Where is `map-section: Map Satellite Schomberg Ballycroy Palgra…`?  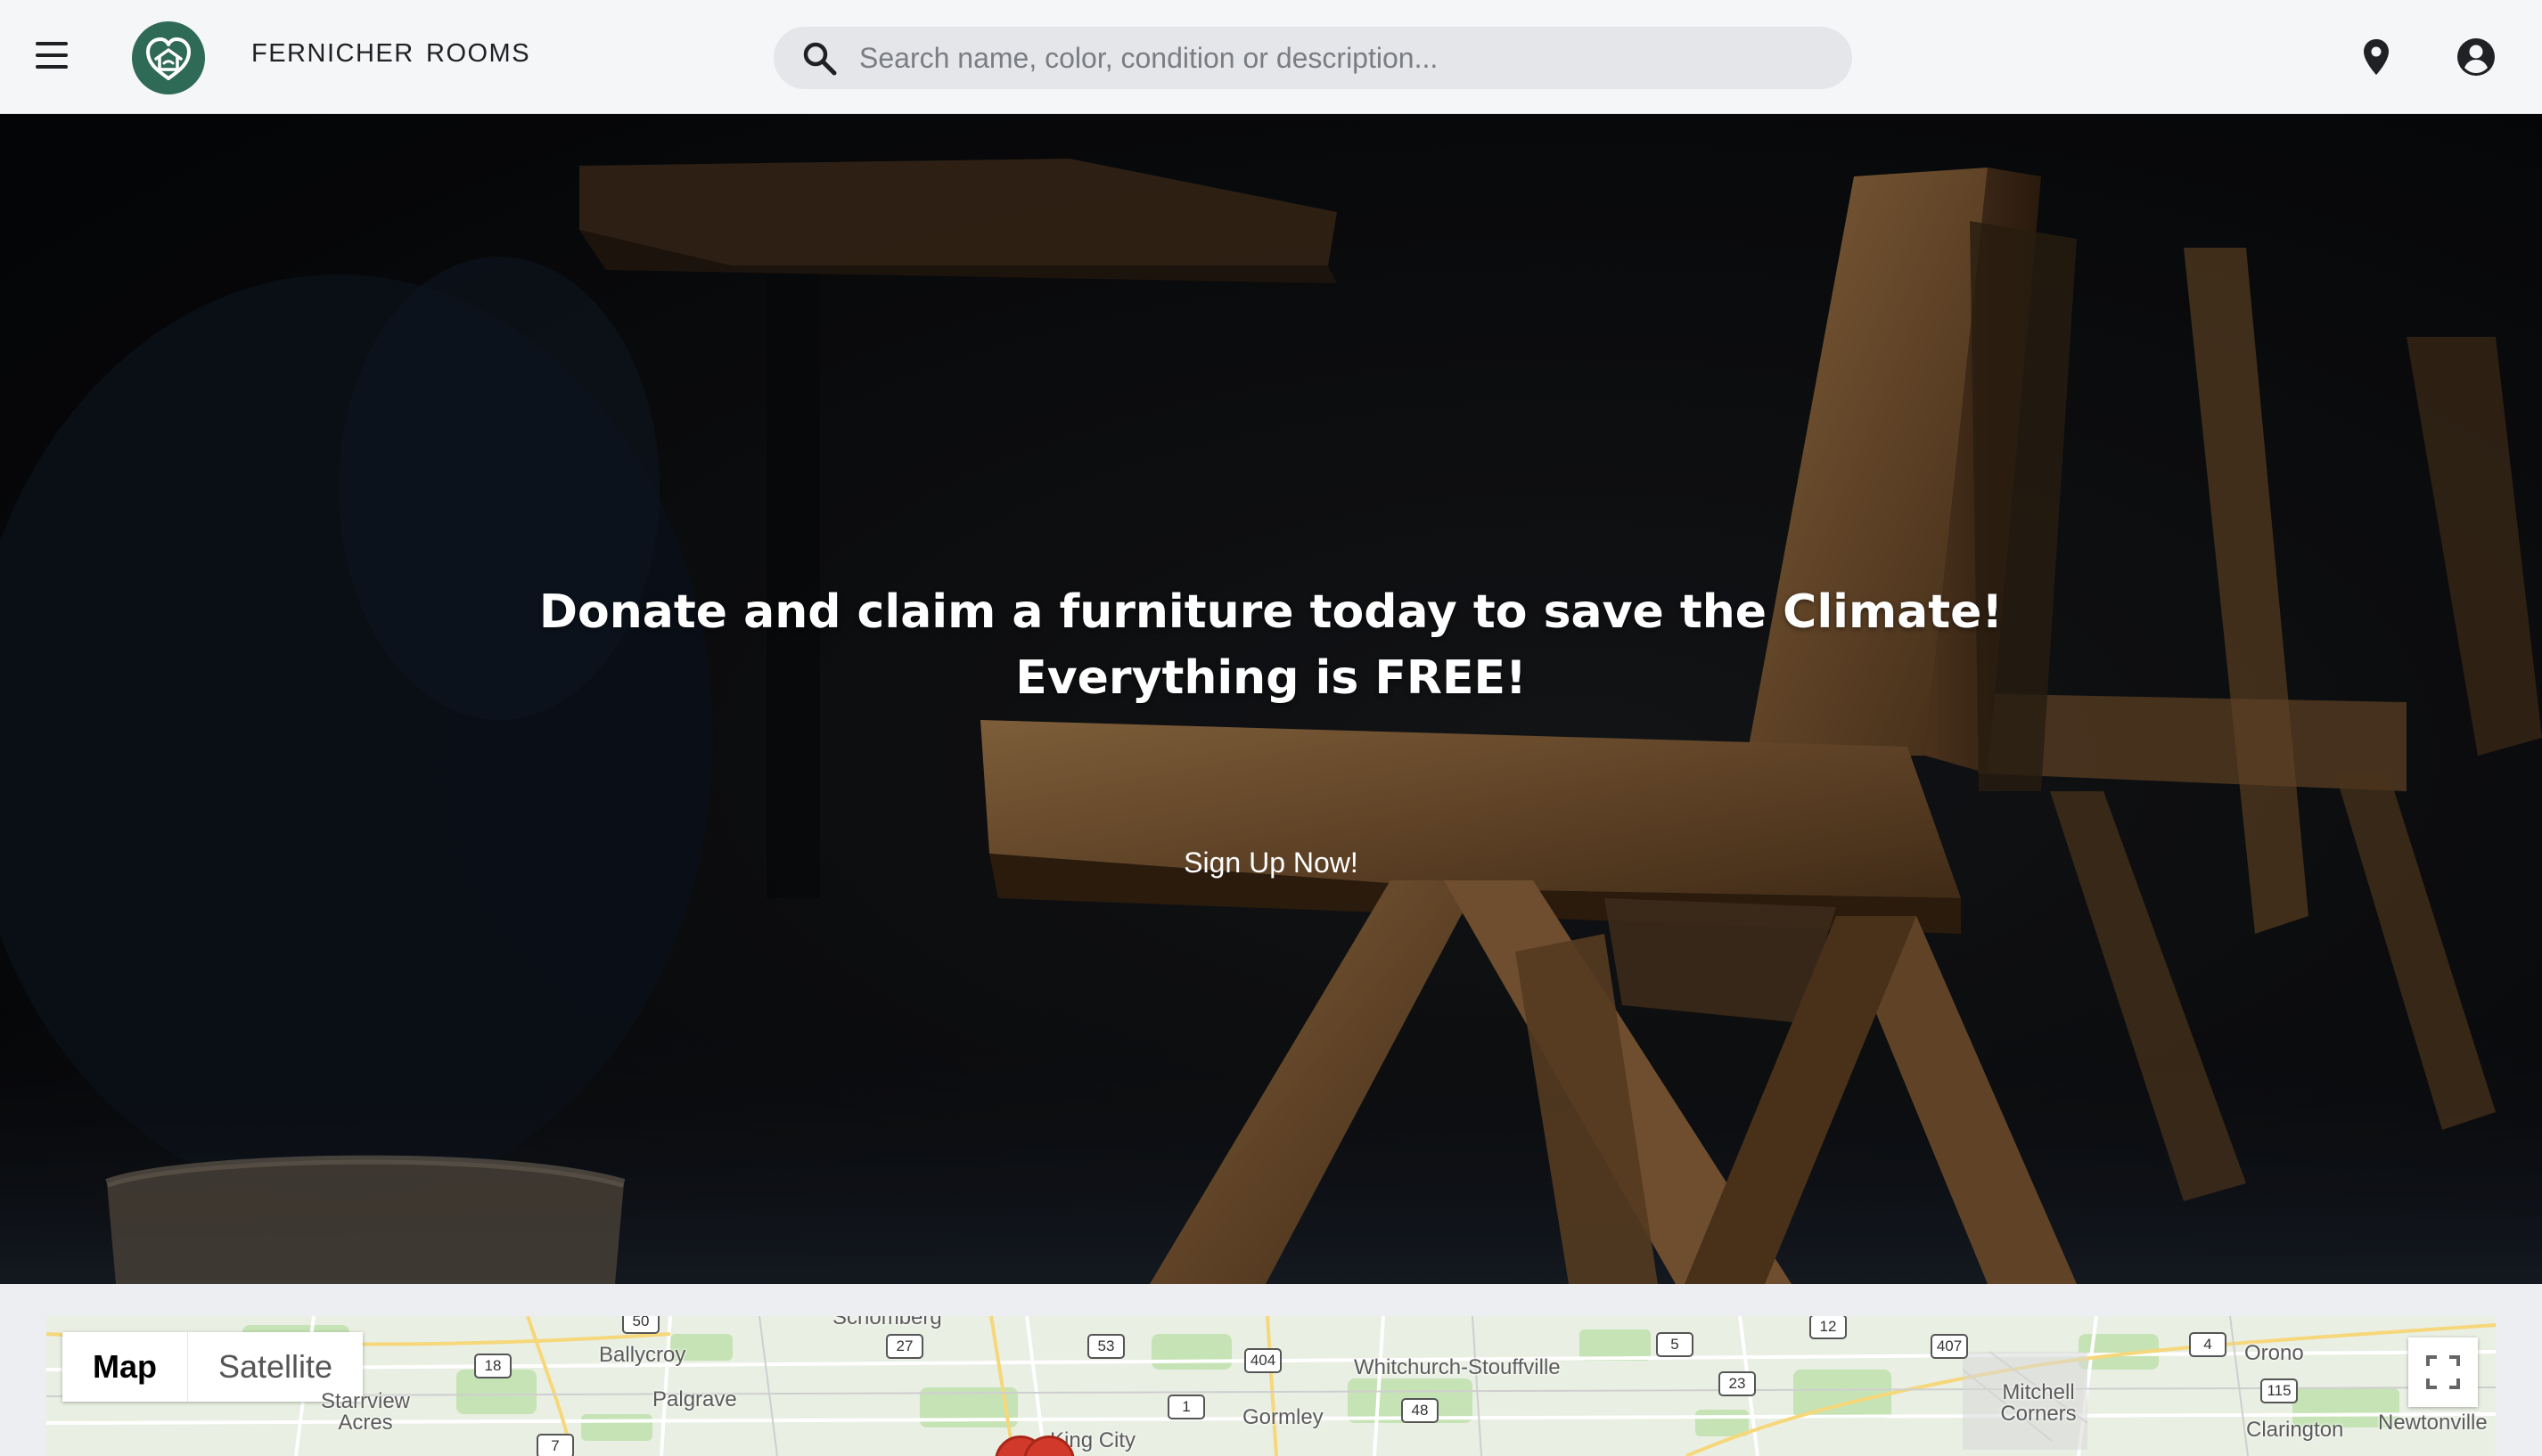
map-section: Map Satellite Schomberg Ballycroy Palgra… is located at coordinates (1271, 1370).